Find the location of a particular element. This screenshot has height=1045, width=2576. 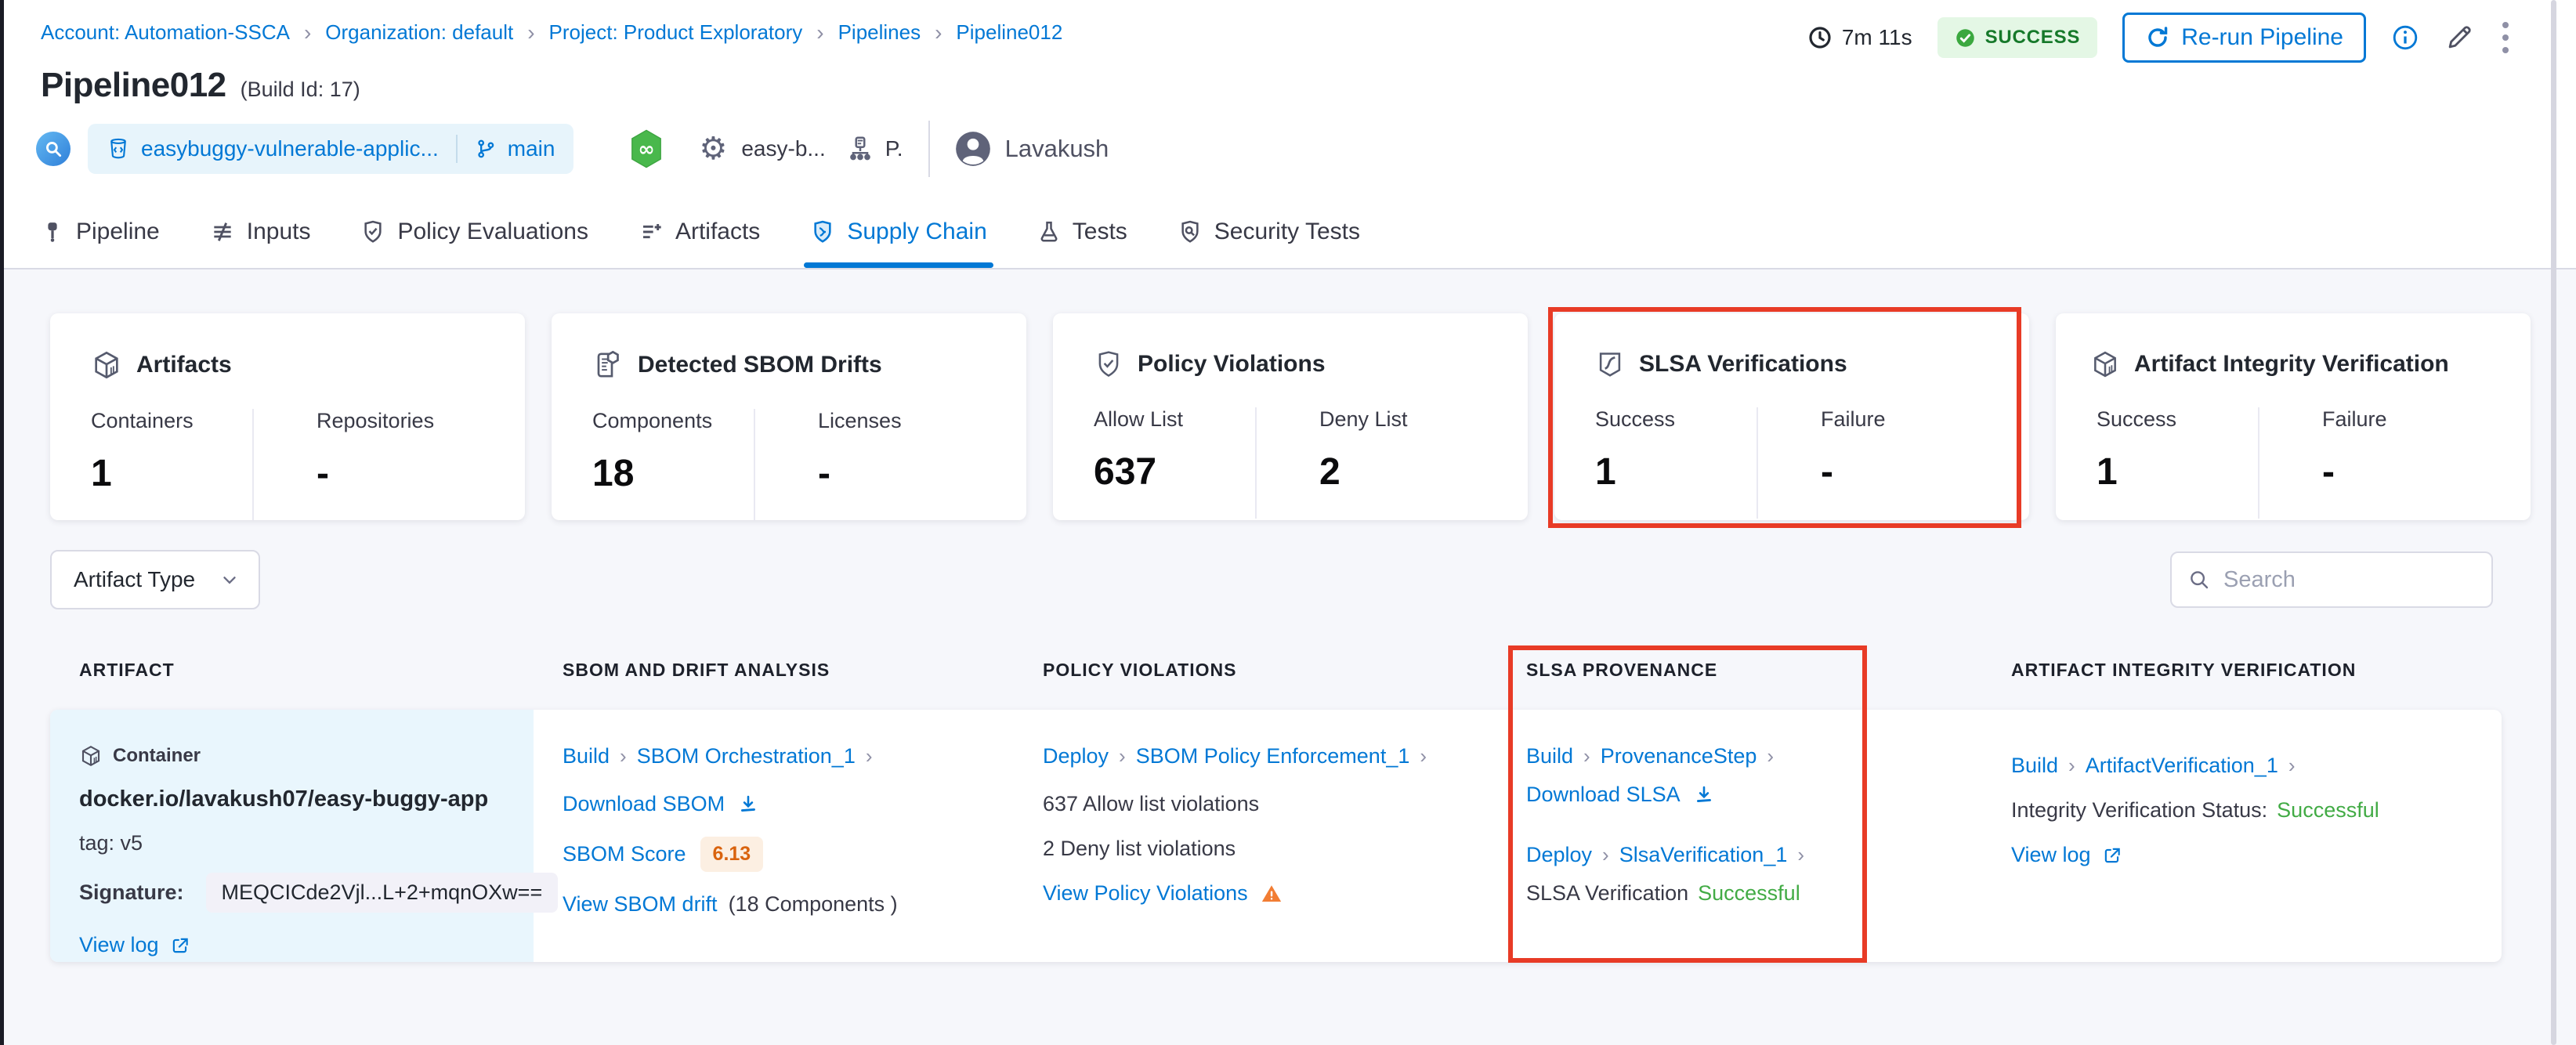

repository-icon is located at coordinates (119, 149).